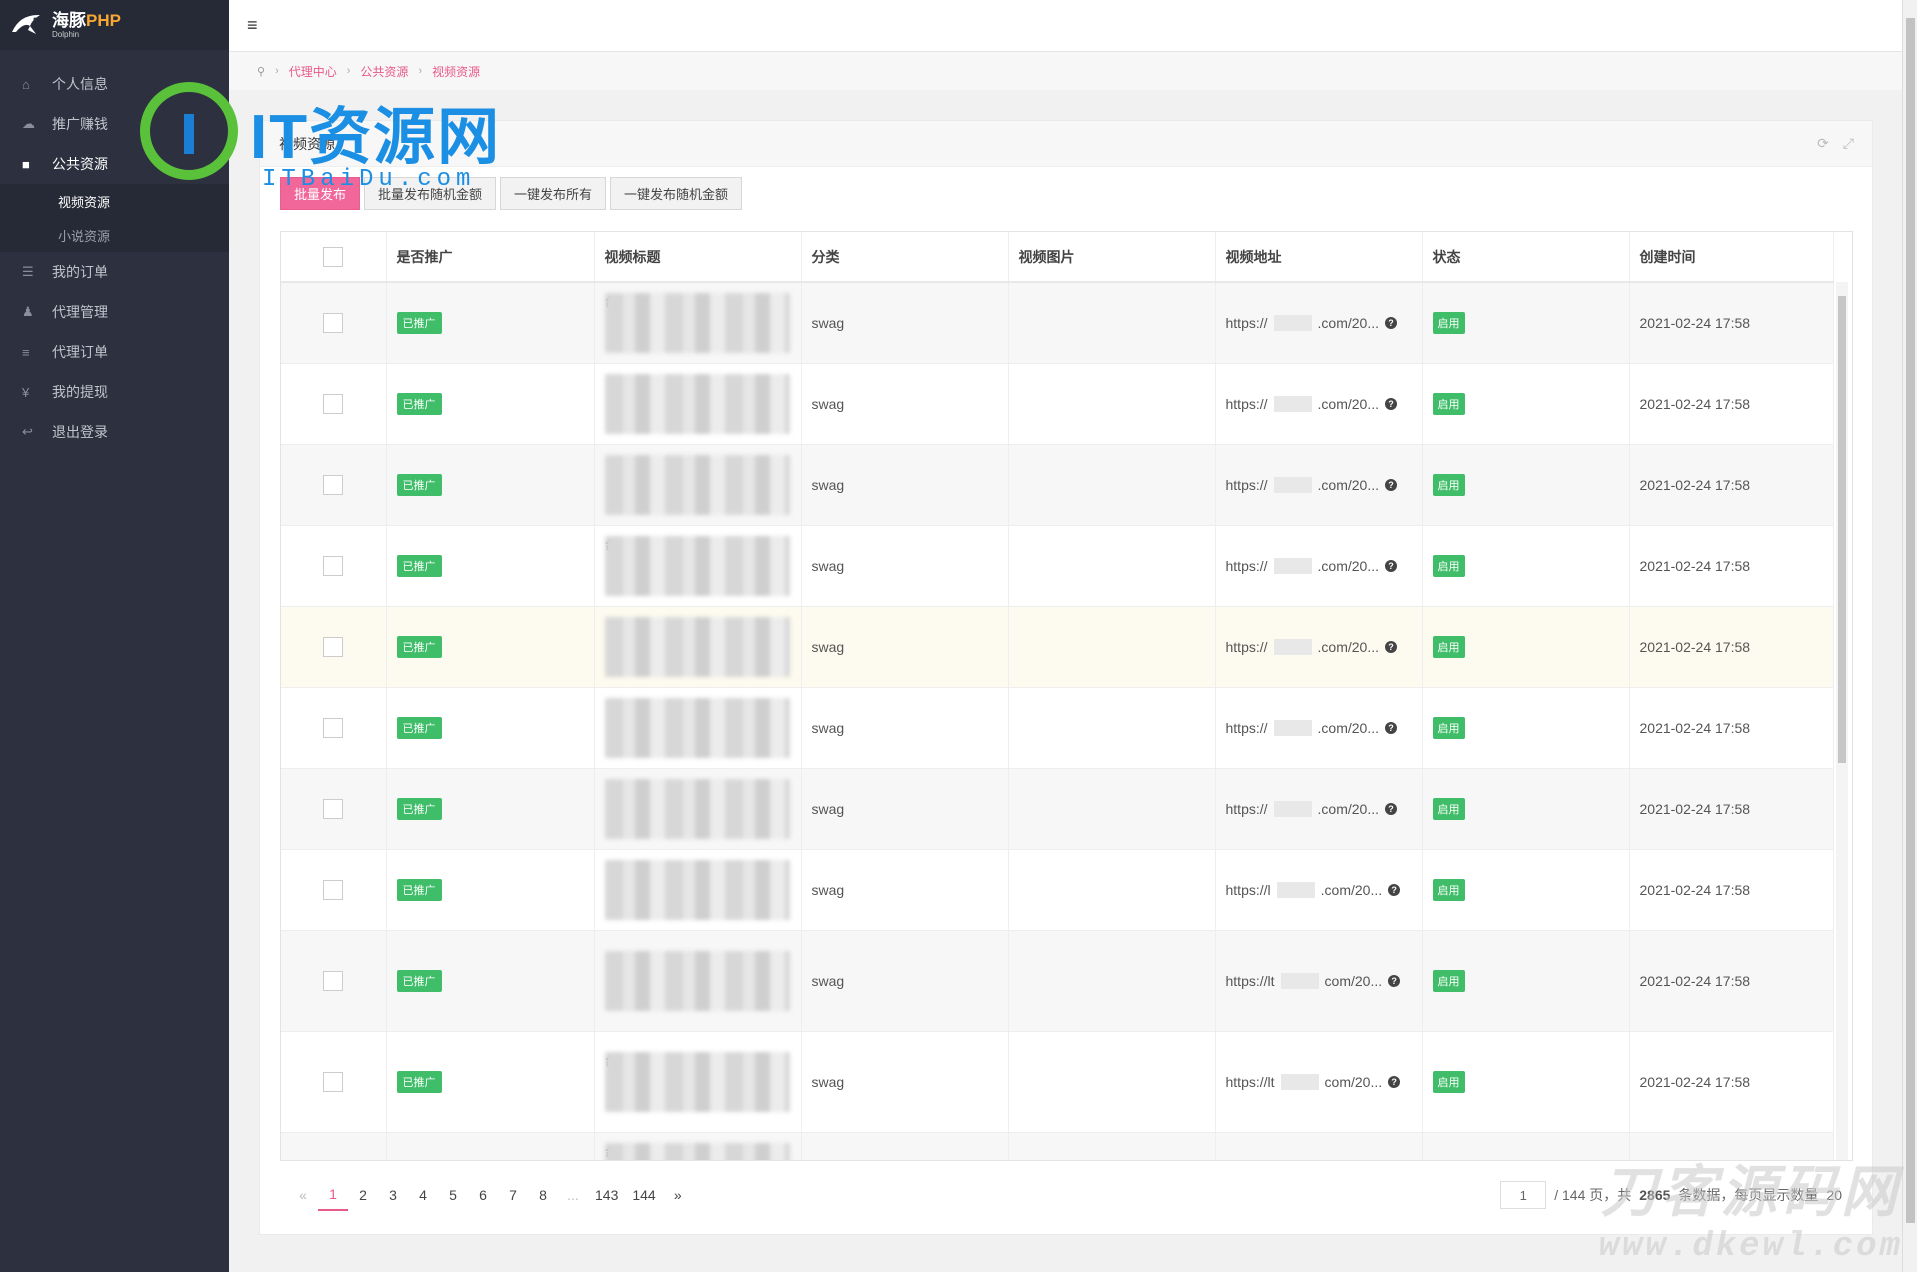 This screenshot has width=1917, height=1272. What do you see at coordinates (419, 322) in the screenshot?
I see `promoted-badge: 已推广` at bounding box center [419, 322].